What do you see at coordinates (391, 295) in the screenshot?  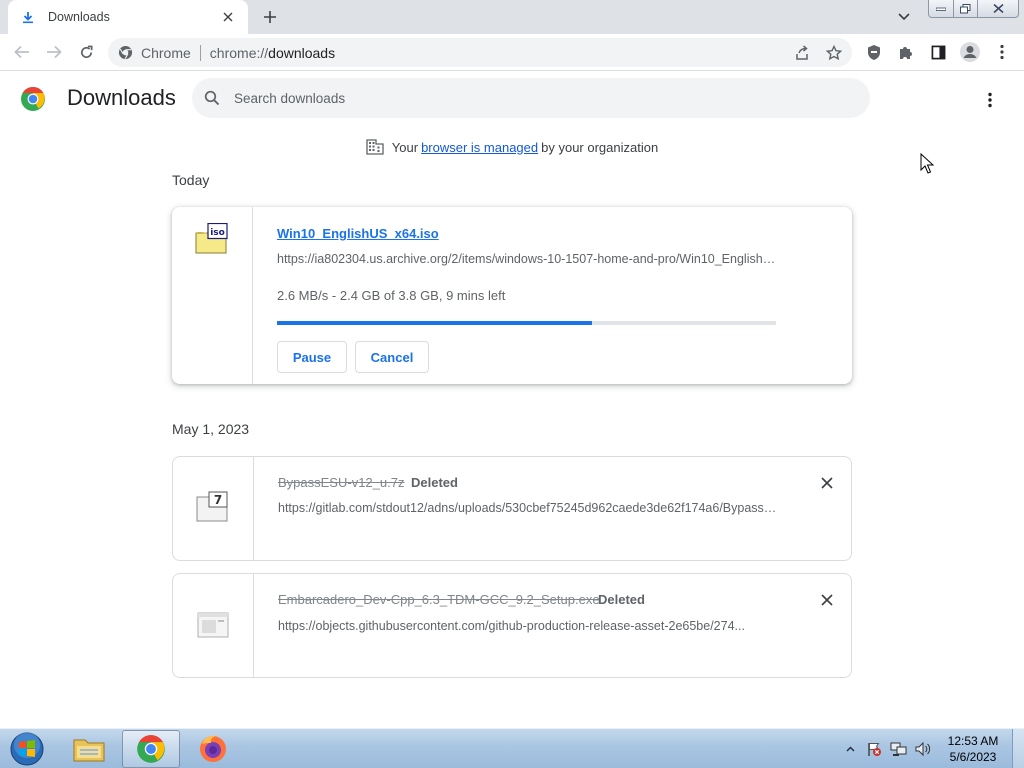 I see `download-status: 2.6 MB/s - 2.4 GB of 3.8 GB, 9 mins left` at bounding box center [391, 295].